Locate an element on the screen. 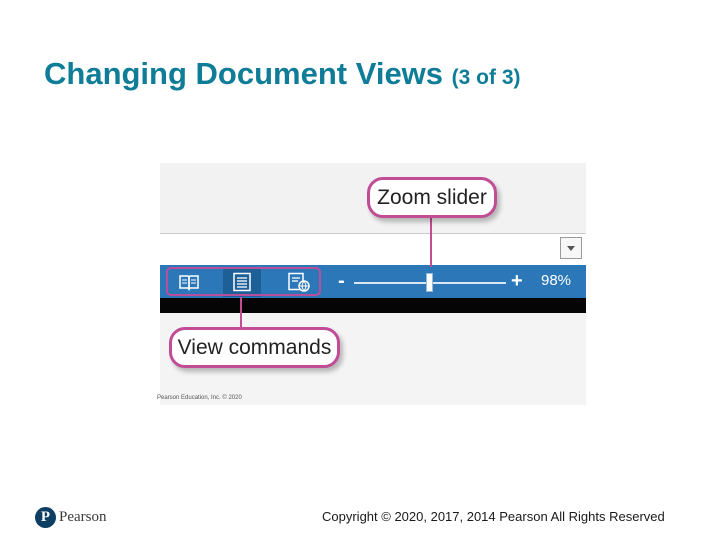  zoom-callout-leader is located at coordinates (431, 242).